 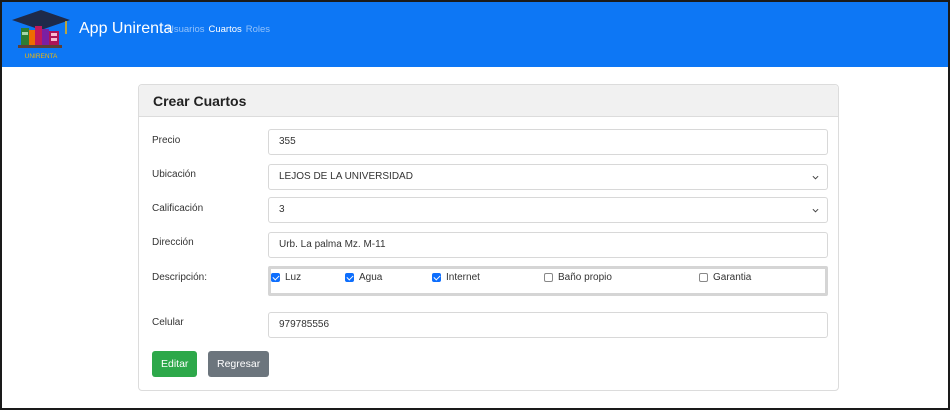 I want to click on ubicacion-select: LEJOS DE LA UNIVERSIDAD, so click(x=548, y=177).